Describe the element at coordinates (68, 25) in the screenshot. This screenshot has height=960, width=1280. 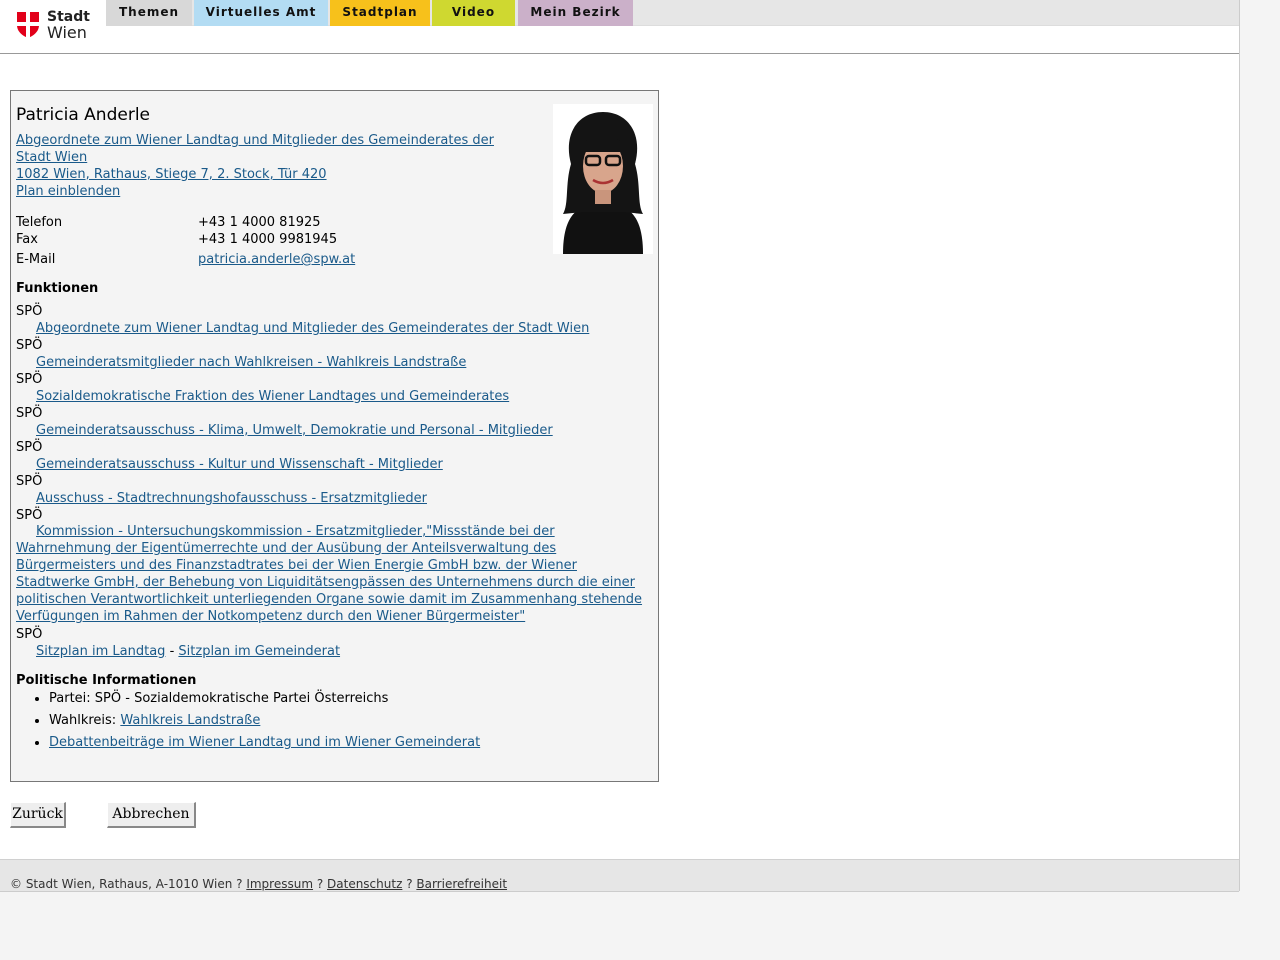
I see `logo-text: Stadt Wien` at that location.